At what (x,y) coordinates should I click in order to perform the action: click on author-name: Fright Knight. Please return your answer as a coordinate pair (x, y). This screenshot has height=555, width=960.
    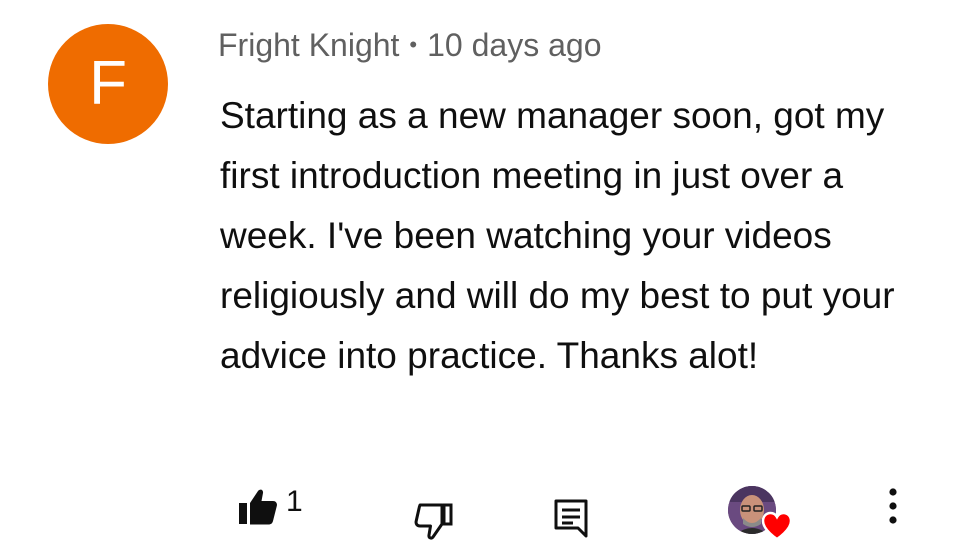
    Looking at the image, I should click on (308, 45).